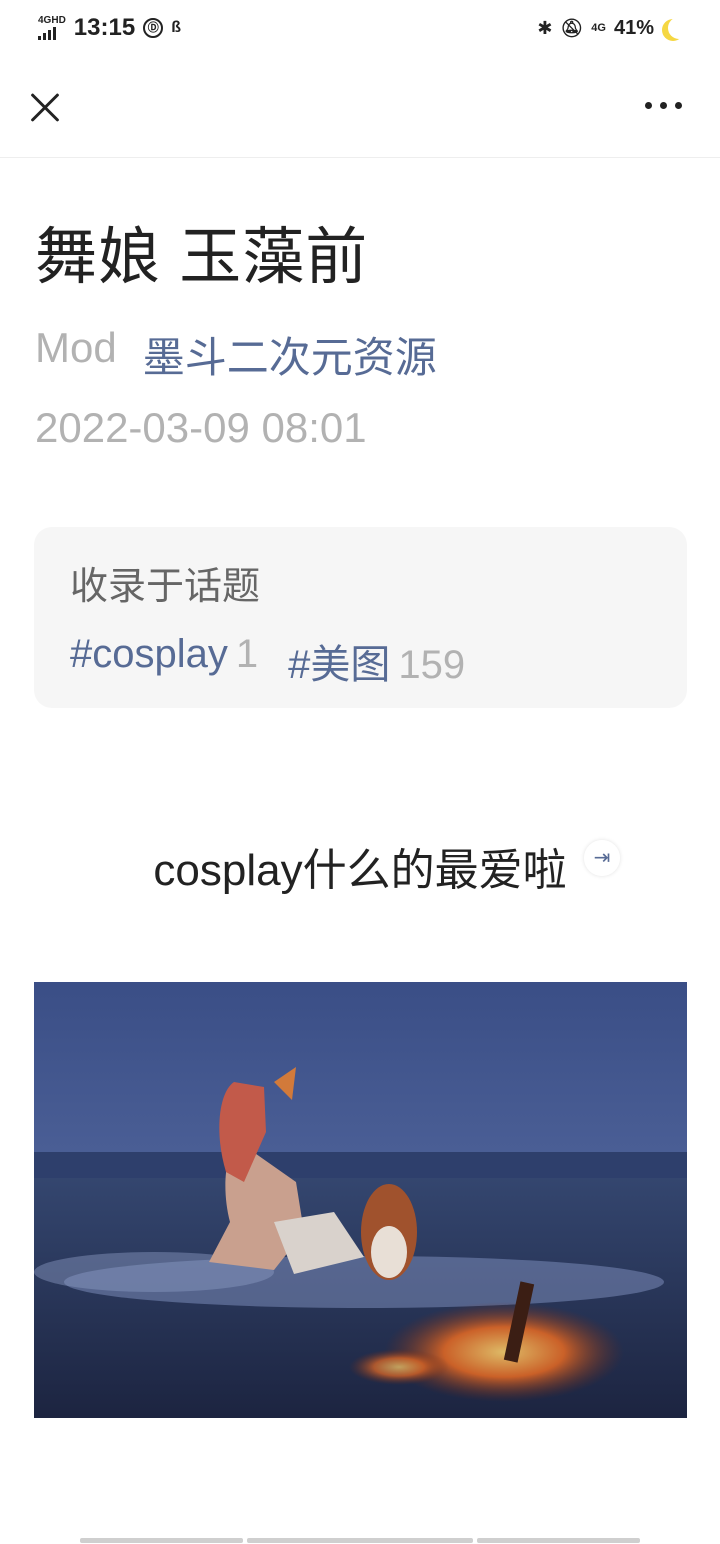  Describe the element at coordinates (360, 107) in the screenshot. I see `top-nav-bar` at that location.